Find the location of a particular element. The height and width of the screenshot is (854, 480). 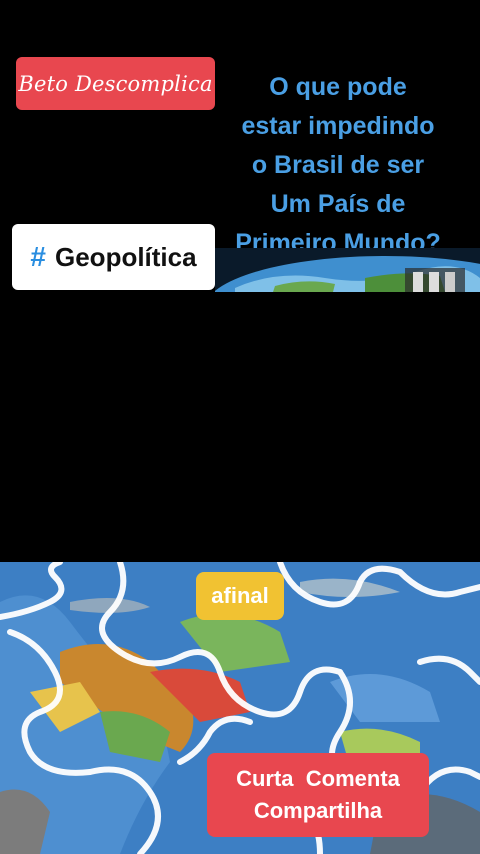

globe-image is located at coordinates (347, 270).